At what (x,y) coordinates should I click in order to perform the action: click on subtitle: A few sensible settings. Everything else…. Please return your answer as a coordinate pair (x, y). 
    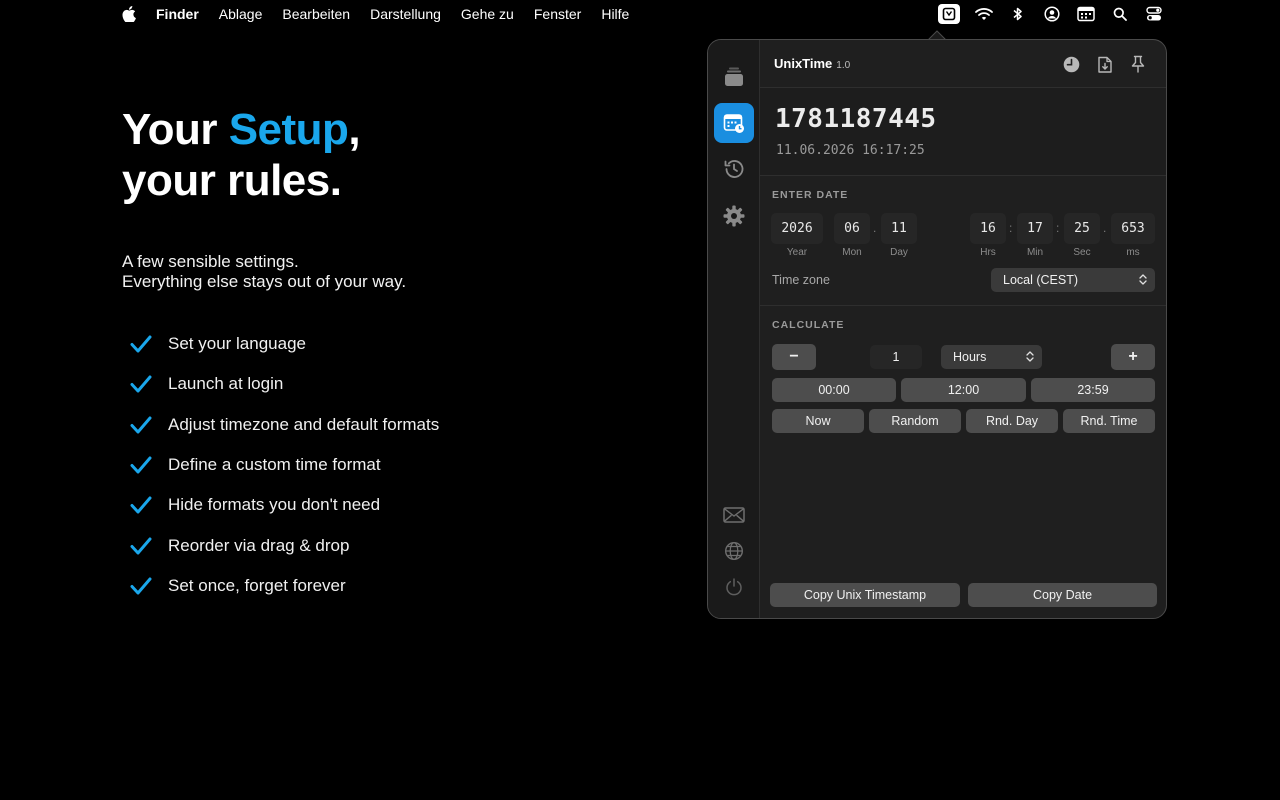
    Looking at the image, I should click on (264, 272).